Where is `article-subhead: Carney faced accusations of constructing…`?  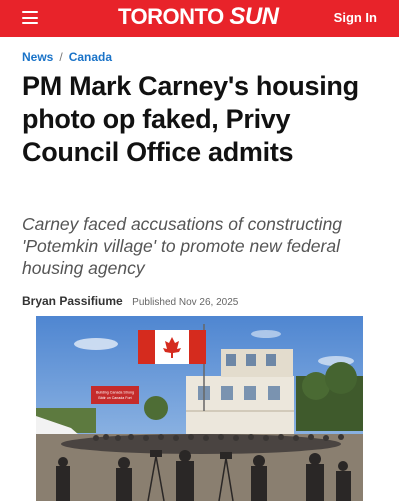 article-subhead: Carney faced accusations of constructing… is located at coordinates (182, 246).